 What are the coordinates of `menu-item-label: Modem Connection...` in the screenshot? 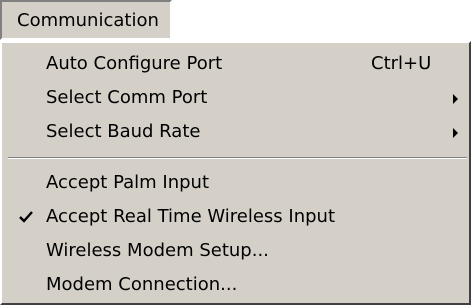 It's located at (142, 284).